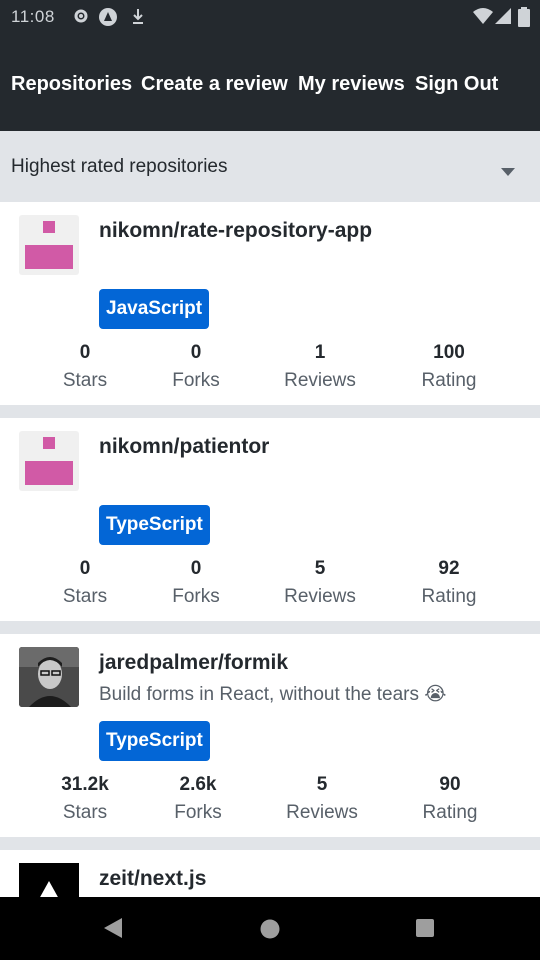  I want to click on back-icon, so click(113, 930).